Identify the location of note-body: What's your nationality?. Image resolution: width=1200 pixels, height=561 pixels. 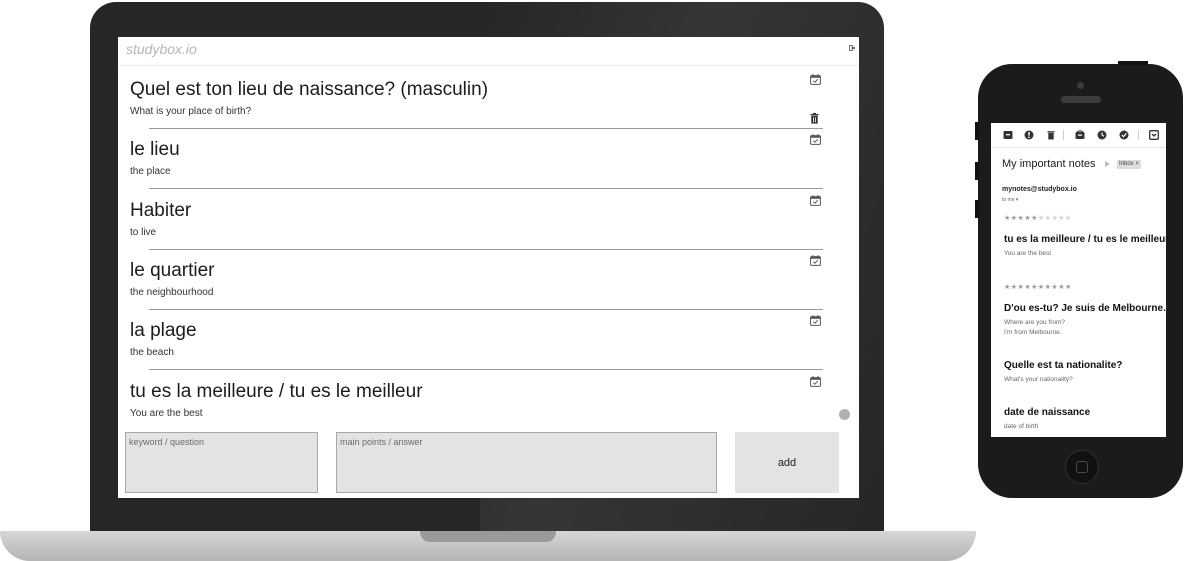
(1038, 379).